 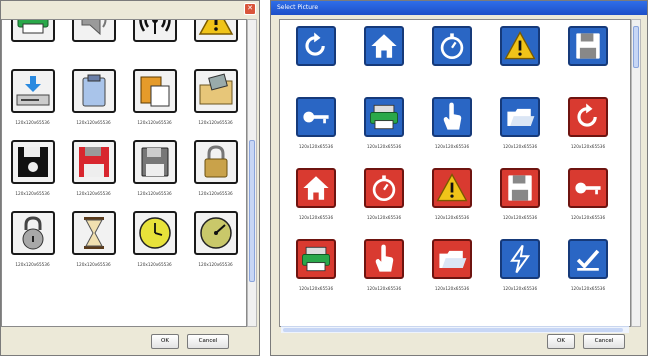 What do you see at coordinates (520, 259) in the screenshot?
I see `lightning-icon` at bounding box center [520, 259].